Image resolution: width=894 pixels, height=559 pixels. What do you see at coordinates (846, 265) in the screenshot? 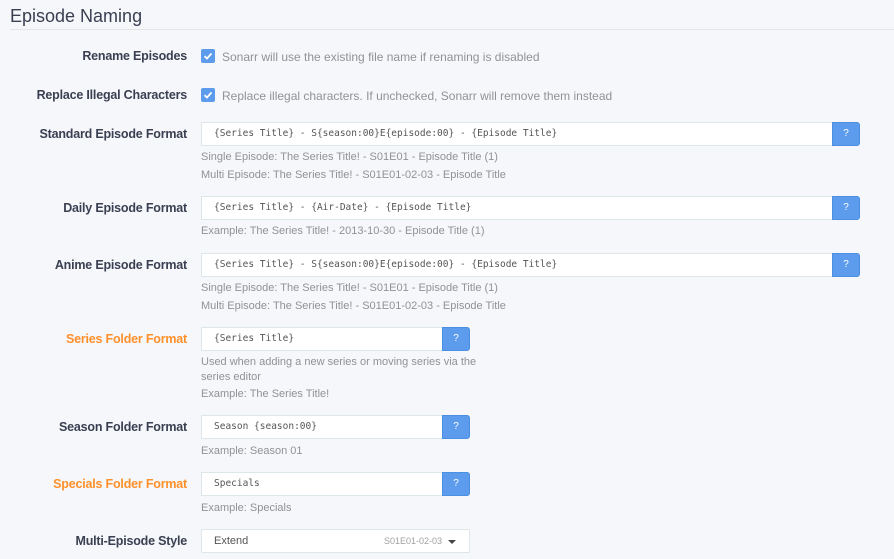
I see `anime-format-help-button: ?` at bounding box center [846, 265].